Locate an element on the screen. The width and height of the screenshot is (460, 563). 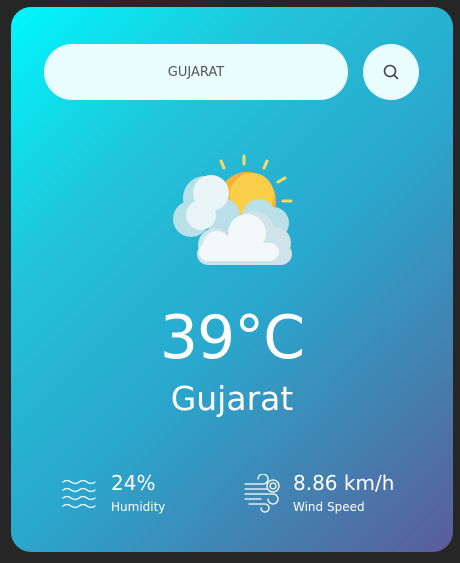
search-bar is located at coordinates (231, 72).